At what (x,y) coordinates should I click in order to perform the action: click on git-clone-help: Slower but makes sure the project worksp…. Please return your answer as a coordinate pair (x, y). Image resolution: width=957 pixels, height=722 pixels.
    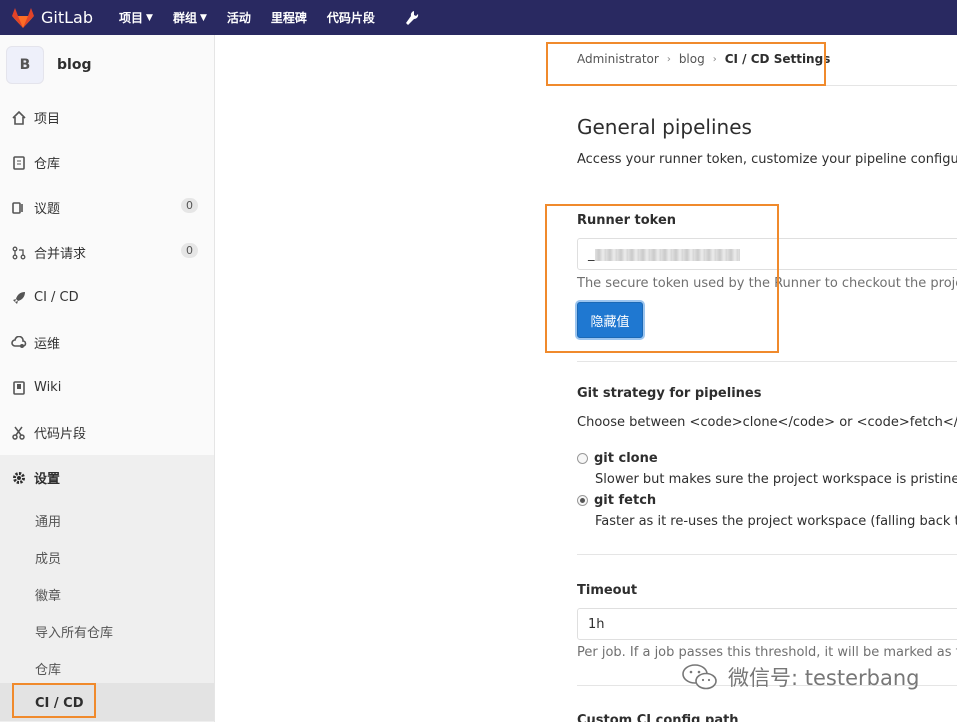
    Looking at the image, I should click on (776, 479).